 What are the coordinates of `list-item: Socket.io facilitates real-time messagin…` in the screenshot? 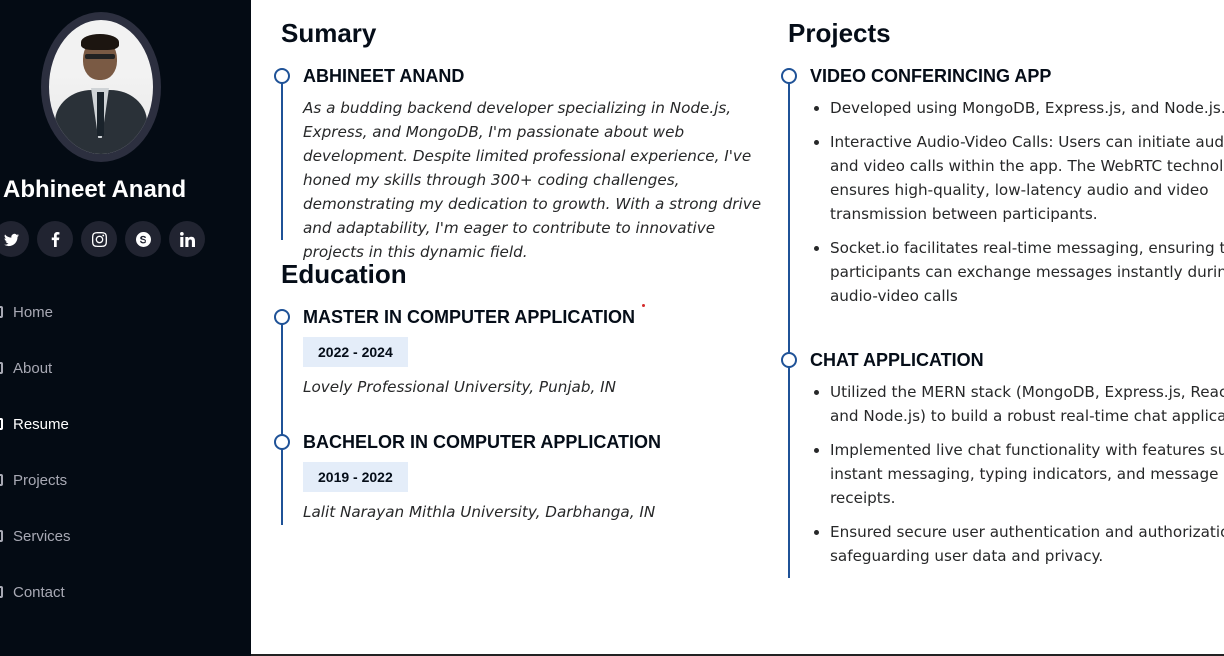 It's located at (1027, 272).